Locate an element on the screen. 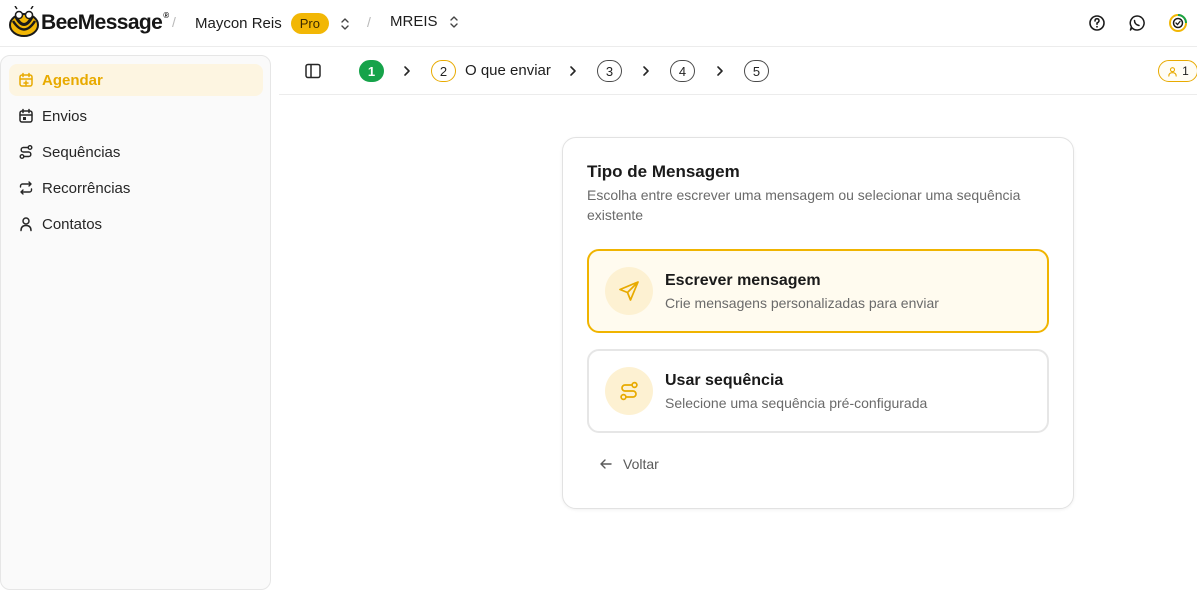 The image size is (1197, 593). step-3: 3 is located at coordinates (609, 71).